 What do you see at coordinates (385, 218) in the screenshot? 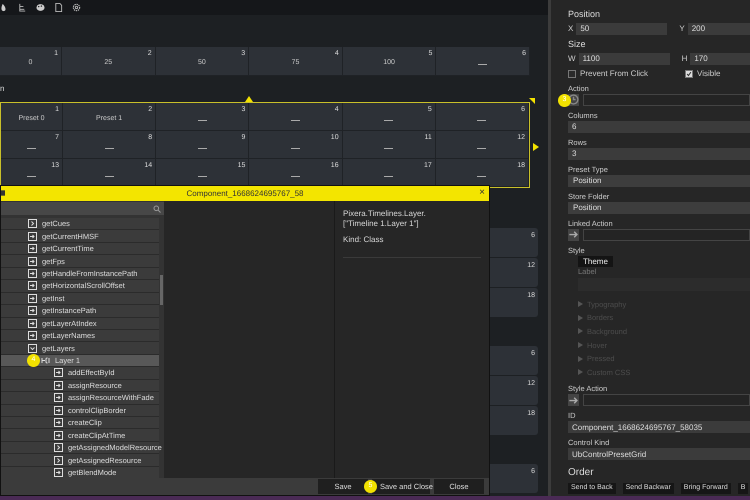
I see `object-path-text: Pixera.Timelines.Layer. ["Timeline 1.Layer 1"]` at bounding box center [385, 218].